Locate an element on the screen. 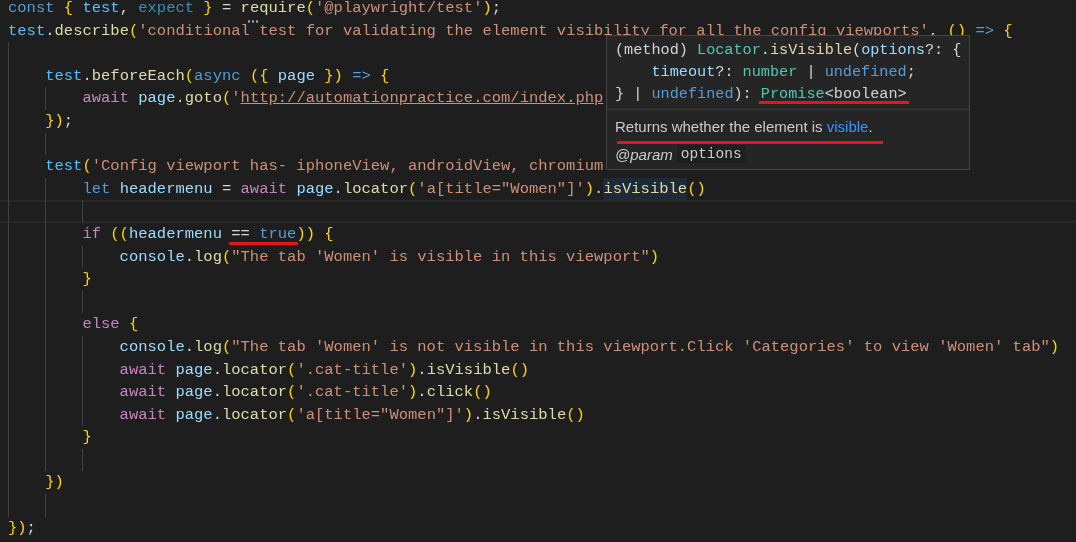  visible-link: visible is located at coordinates (847, 126).